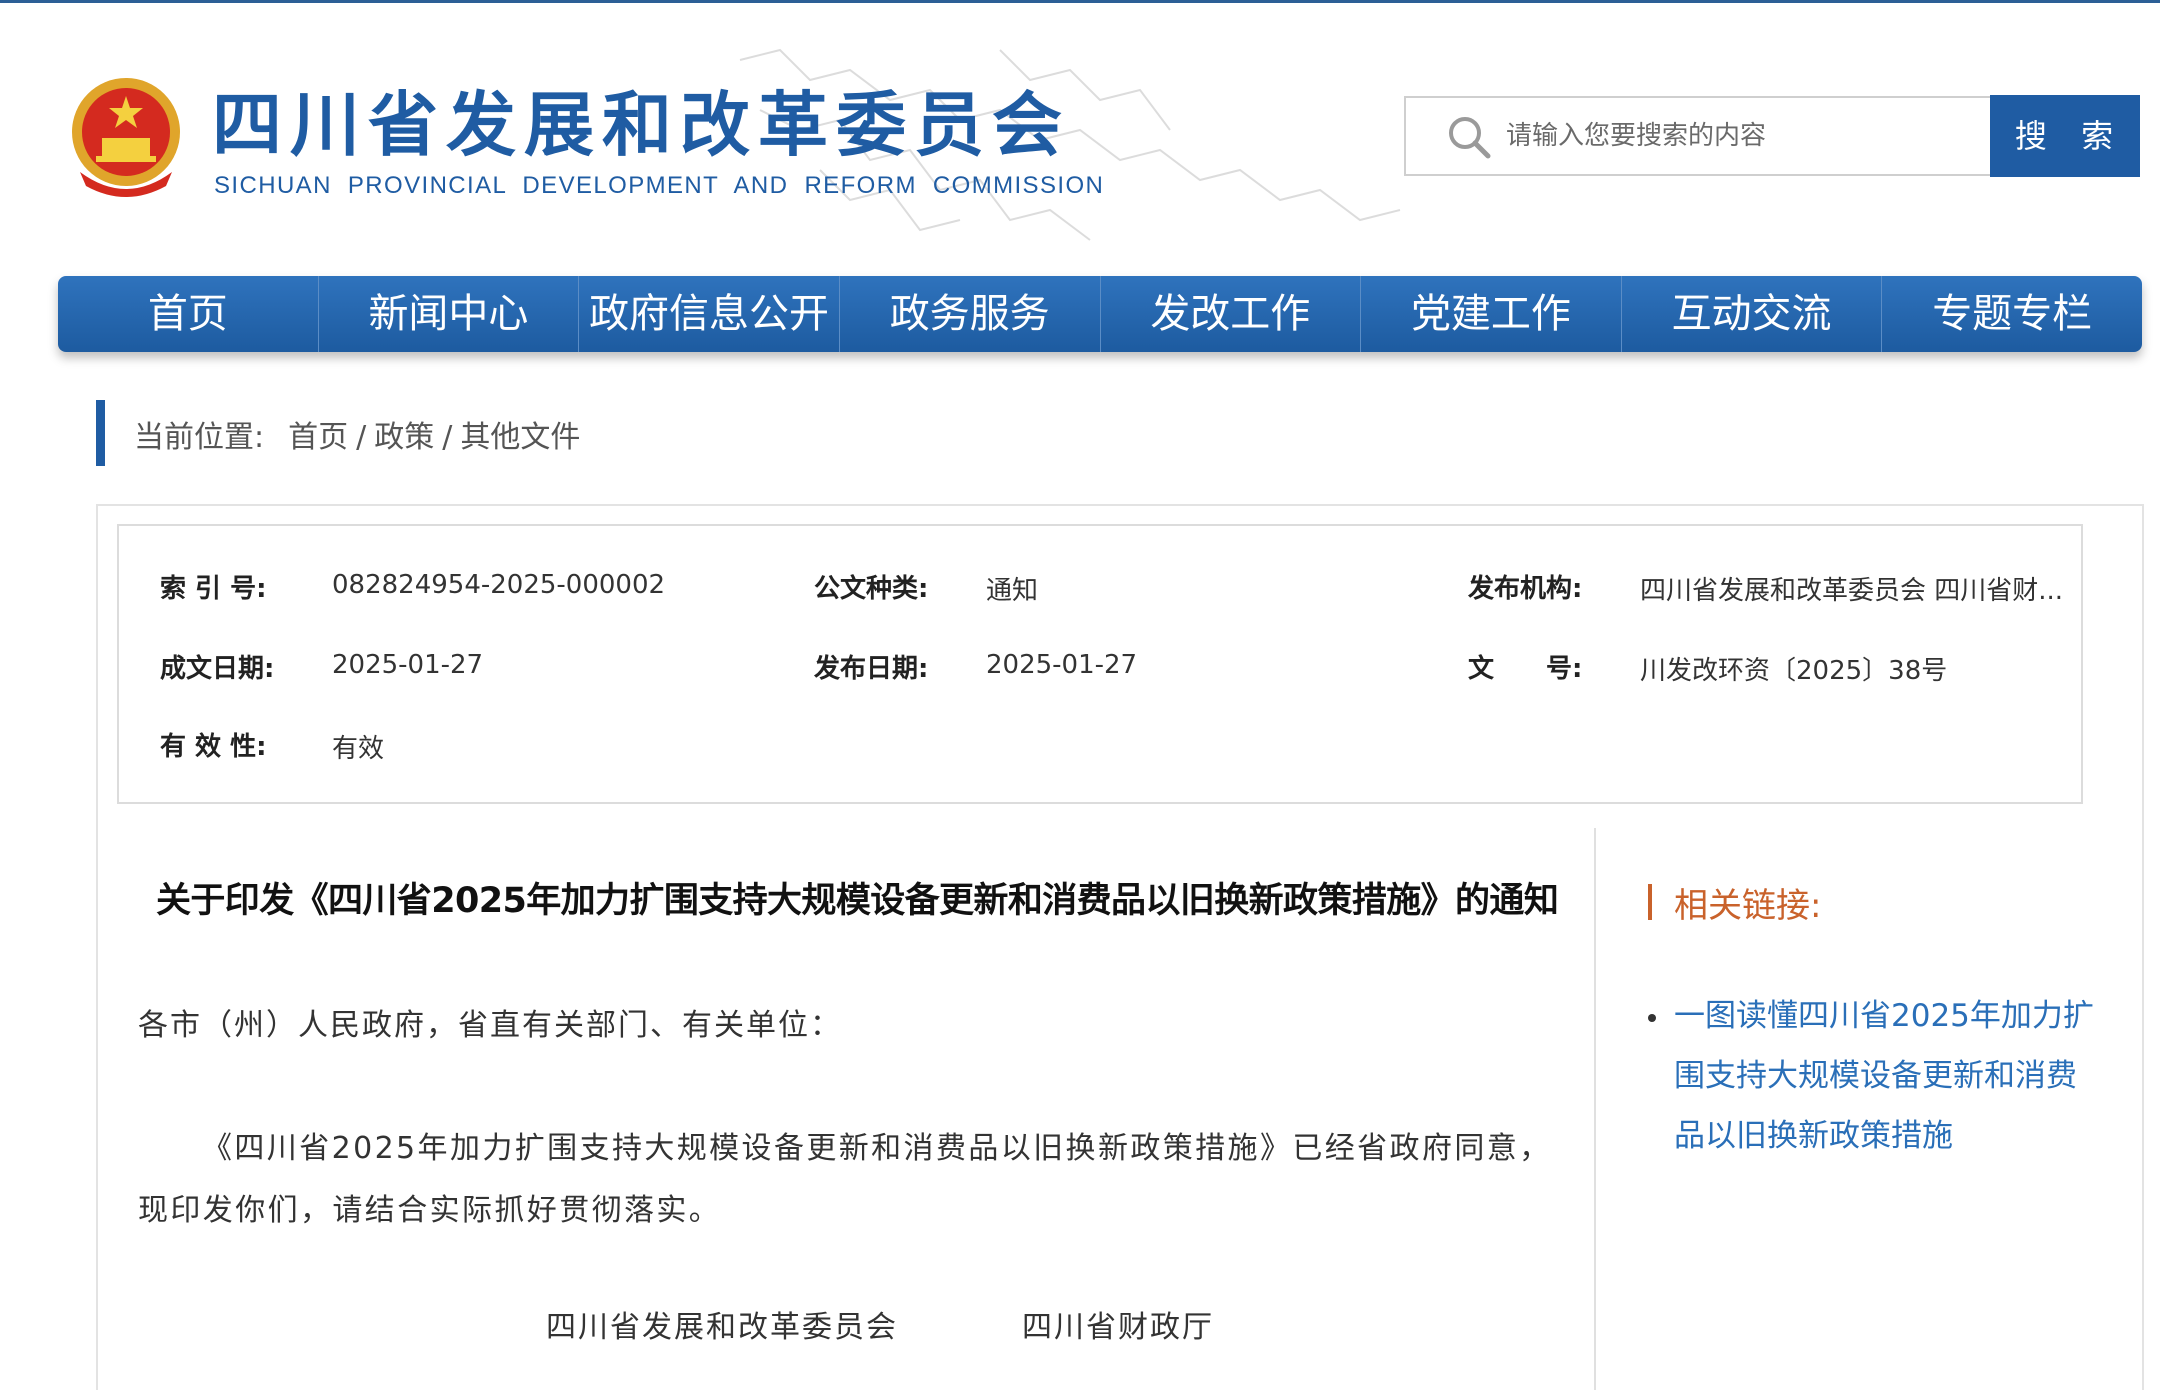  I want to click on breadcrumb-bar, so click(100, 433).